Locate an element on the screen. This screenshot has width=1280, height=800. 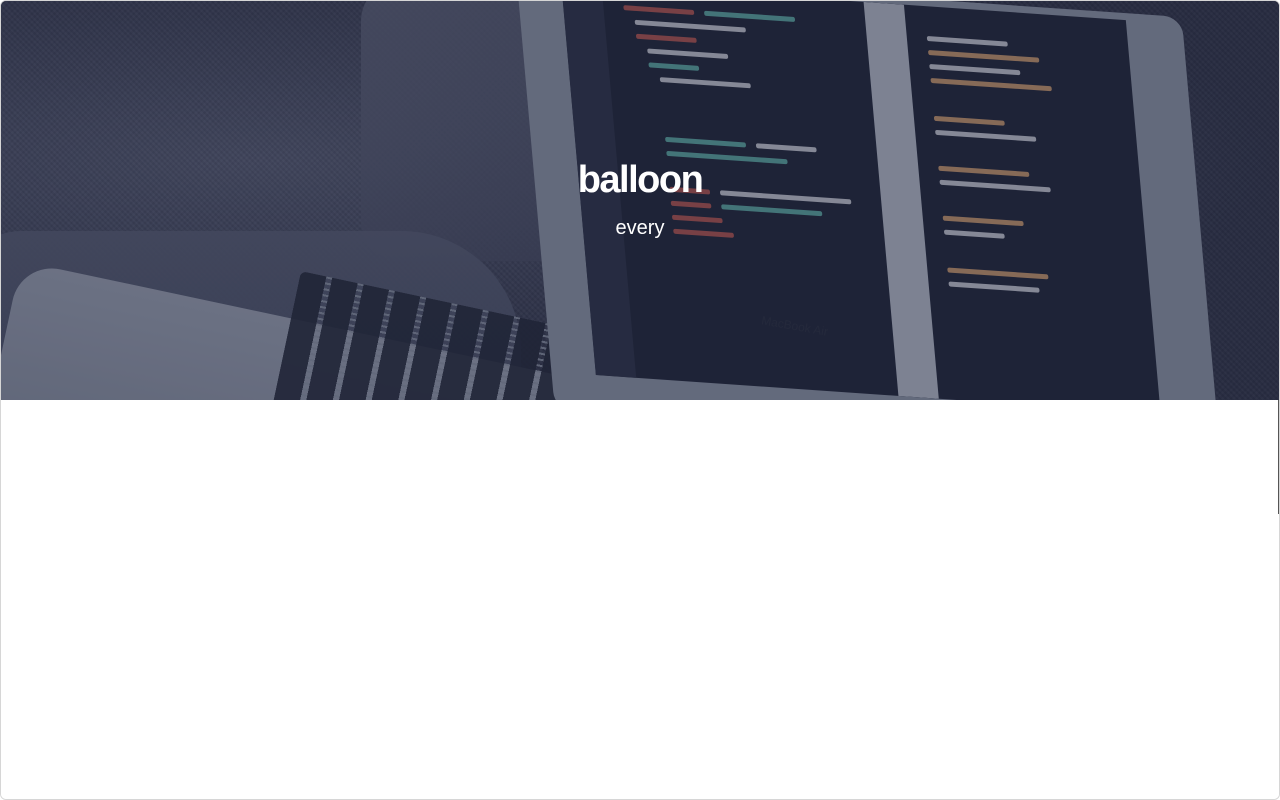
hero-subtitle: every is located at coordinates (640, 228).